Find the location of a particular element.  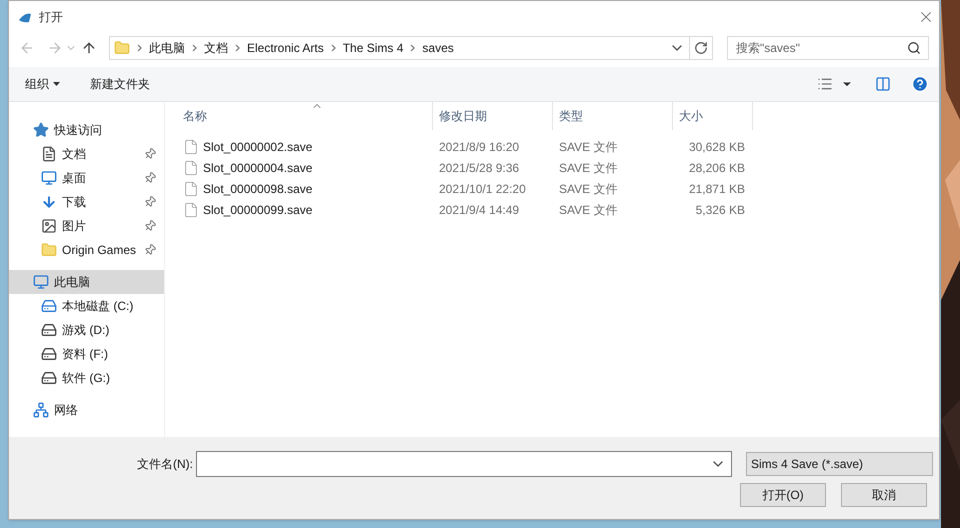

up-icon is located at coordinates (89, 48).